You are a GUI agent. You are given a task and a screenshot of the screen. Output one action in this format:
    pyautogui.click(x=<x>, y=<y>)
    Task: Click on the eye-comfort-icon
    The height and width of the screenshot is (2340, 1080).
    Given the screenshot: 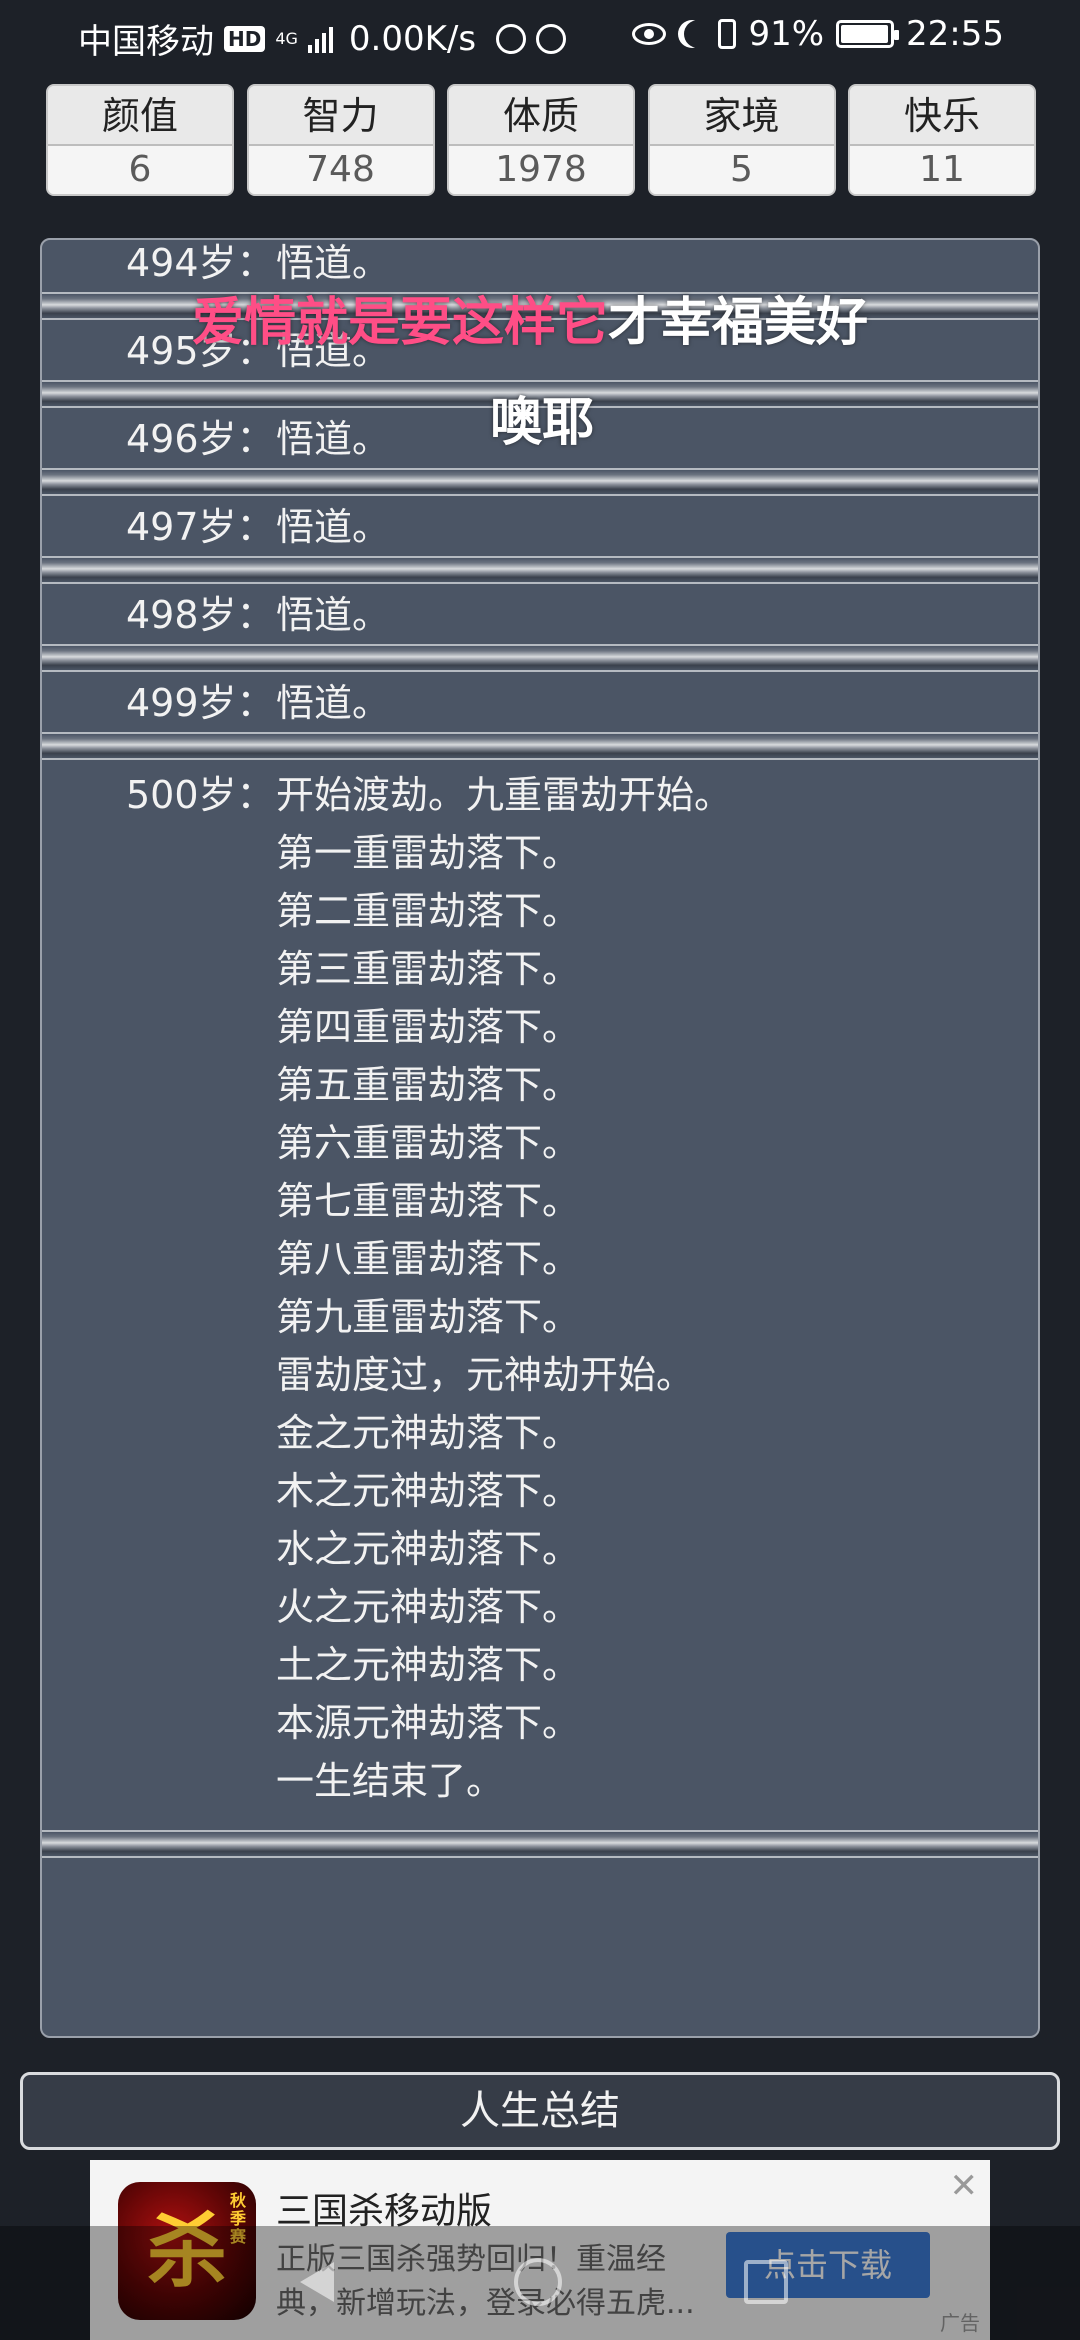 What is the action you would take?
    pyautogui.click(x=649, y=34)
    